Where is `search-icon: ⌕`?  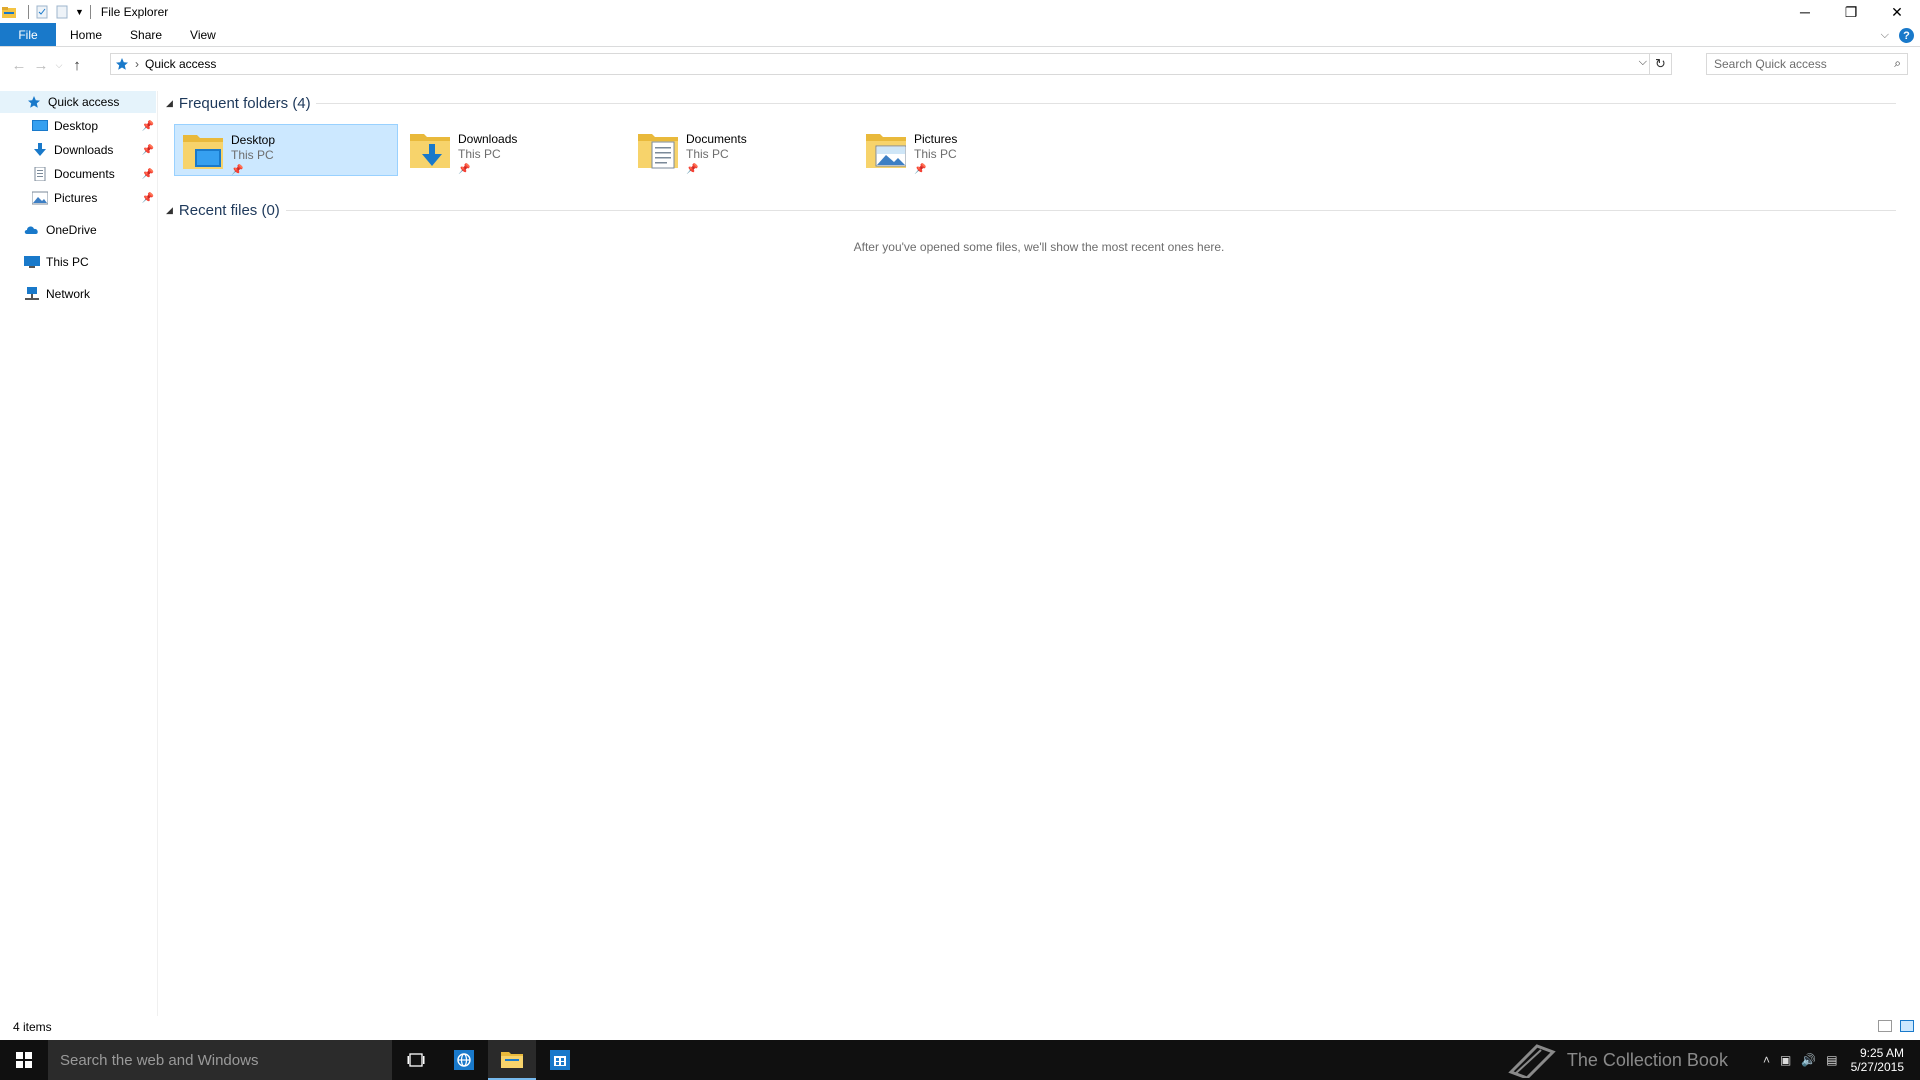 search-icon: ⌕ is located at coordinates (1897, 63).